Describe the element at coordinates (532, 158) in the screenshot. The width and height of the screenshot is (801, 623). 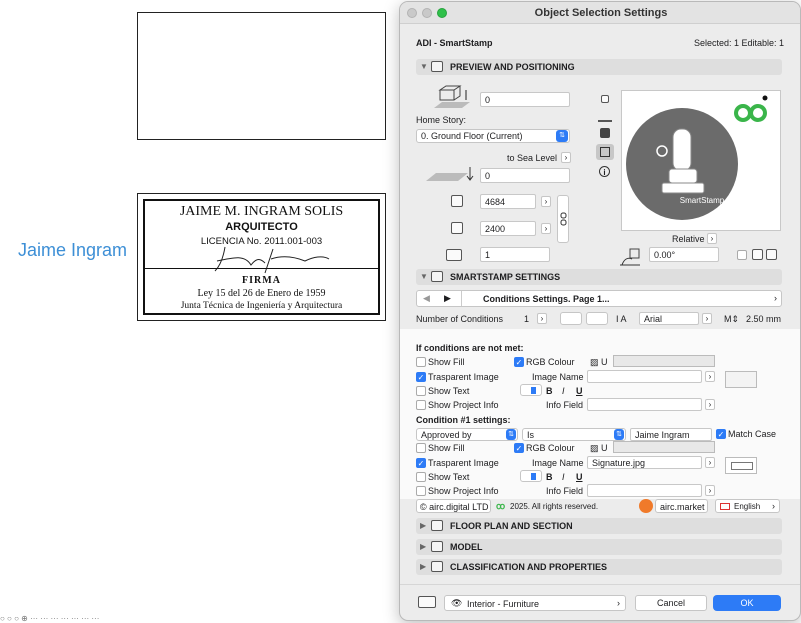
I see `sea-level-label: to Sea Level` at that location.